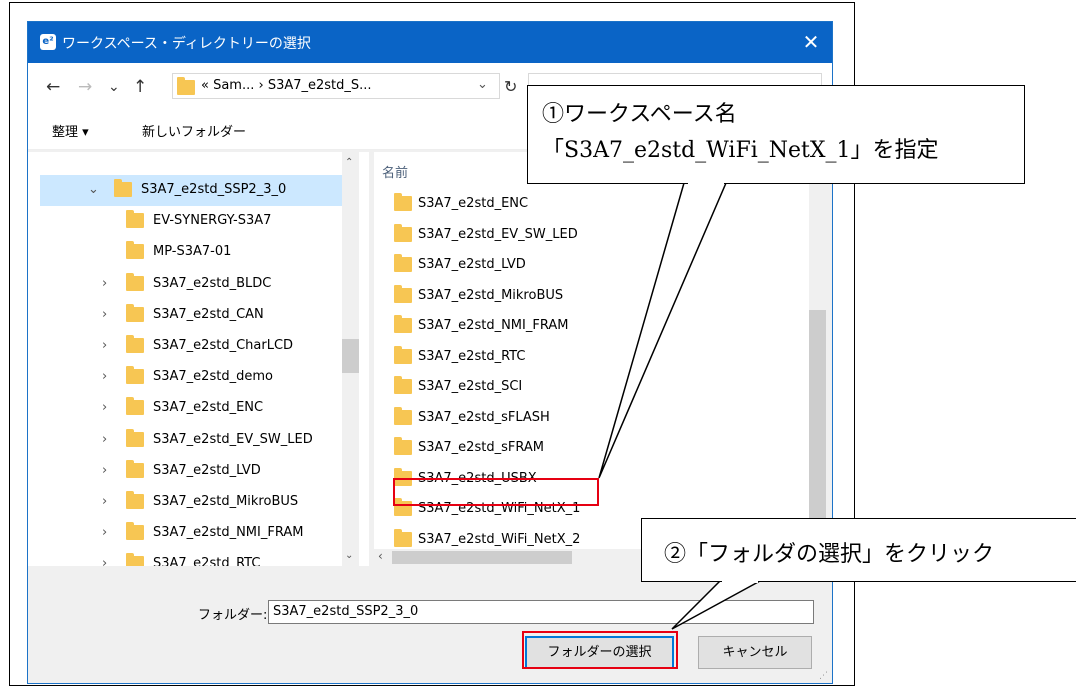 This screenshot has height=691, width=1076. I want to click on callout-two-joint, so click(740, 581).